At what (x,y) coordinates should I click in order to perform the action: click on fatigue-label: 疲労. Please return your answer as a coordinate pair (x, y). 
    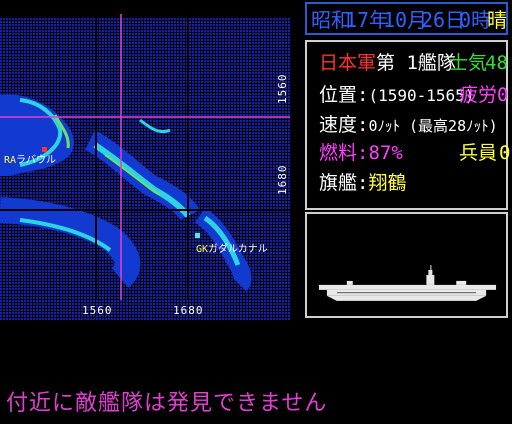
    Looking at the image, I should click on (478, 95).